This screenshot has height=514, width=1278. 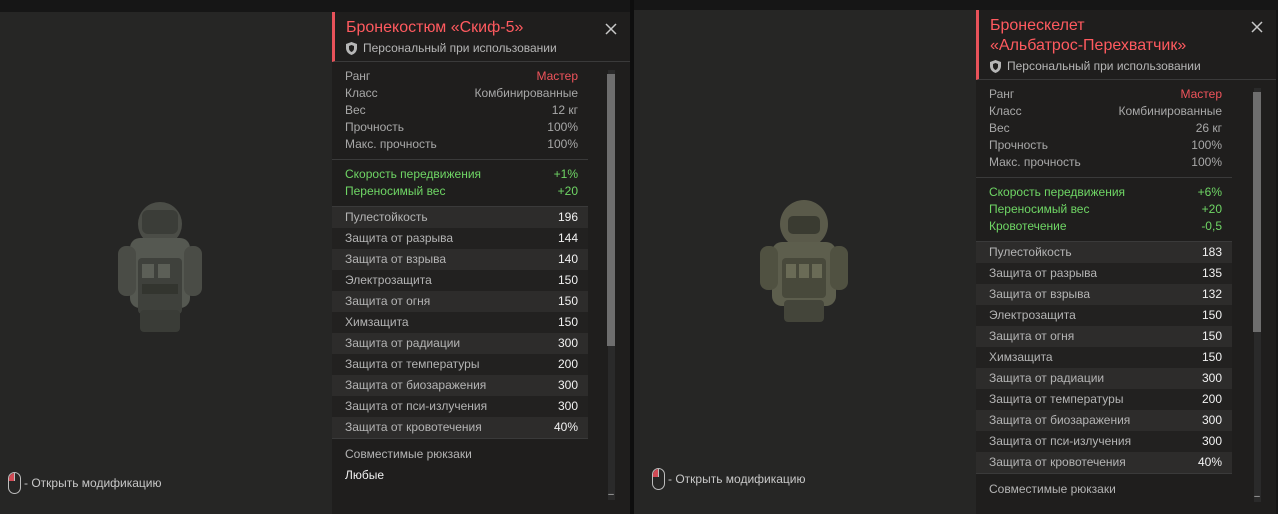 What do you see at coordinates (1057, 192) in the screenshot?
I see `stat-label: Скорость передвижения` at bounding box center [1057, 192].